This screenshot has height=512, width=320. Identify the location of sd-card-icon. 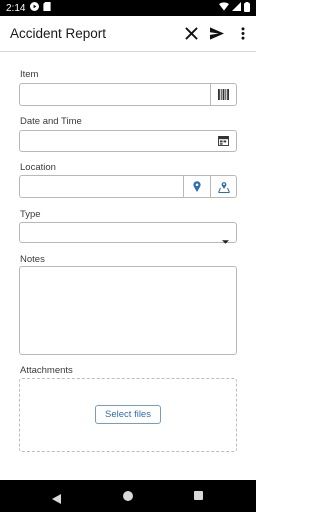
(47, 8).